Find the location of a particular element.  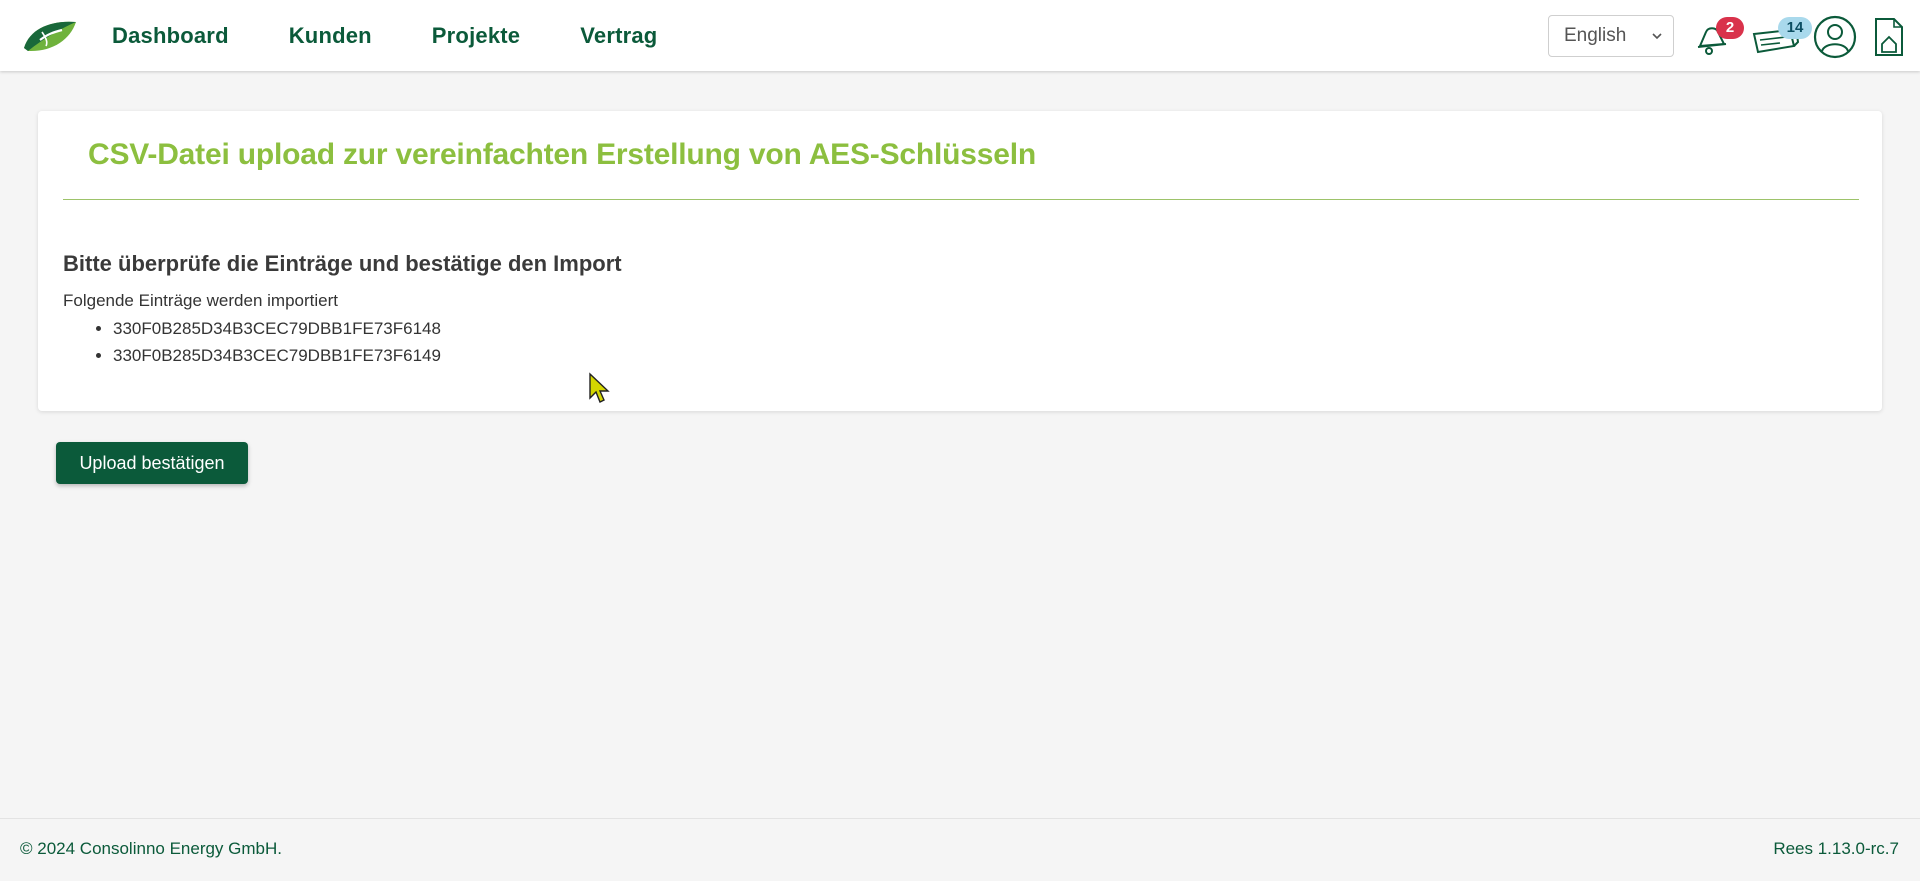

profile-button is located at coordinates (1835, 36).